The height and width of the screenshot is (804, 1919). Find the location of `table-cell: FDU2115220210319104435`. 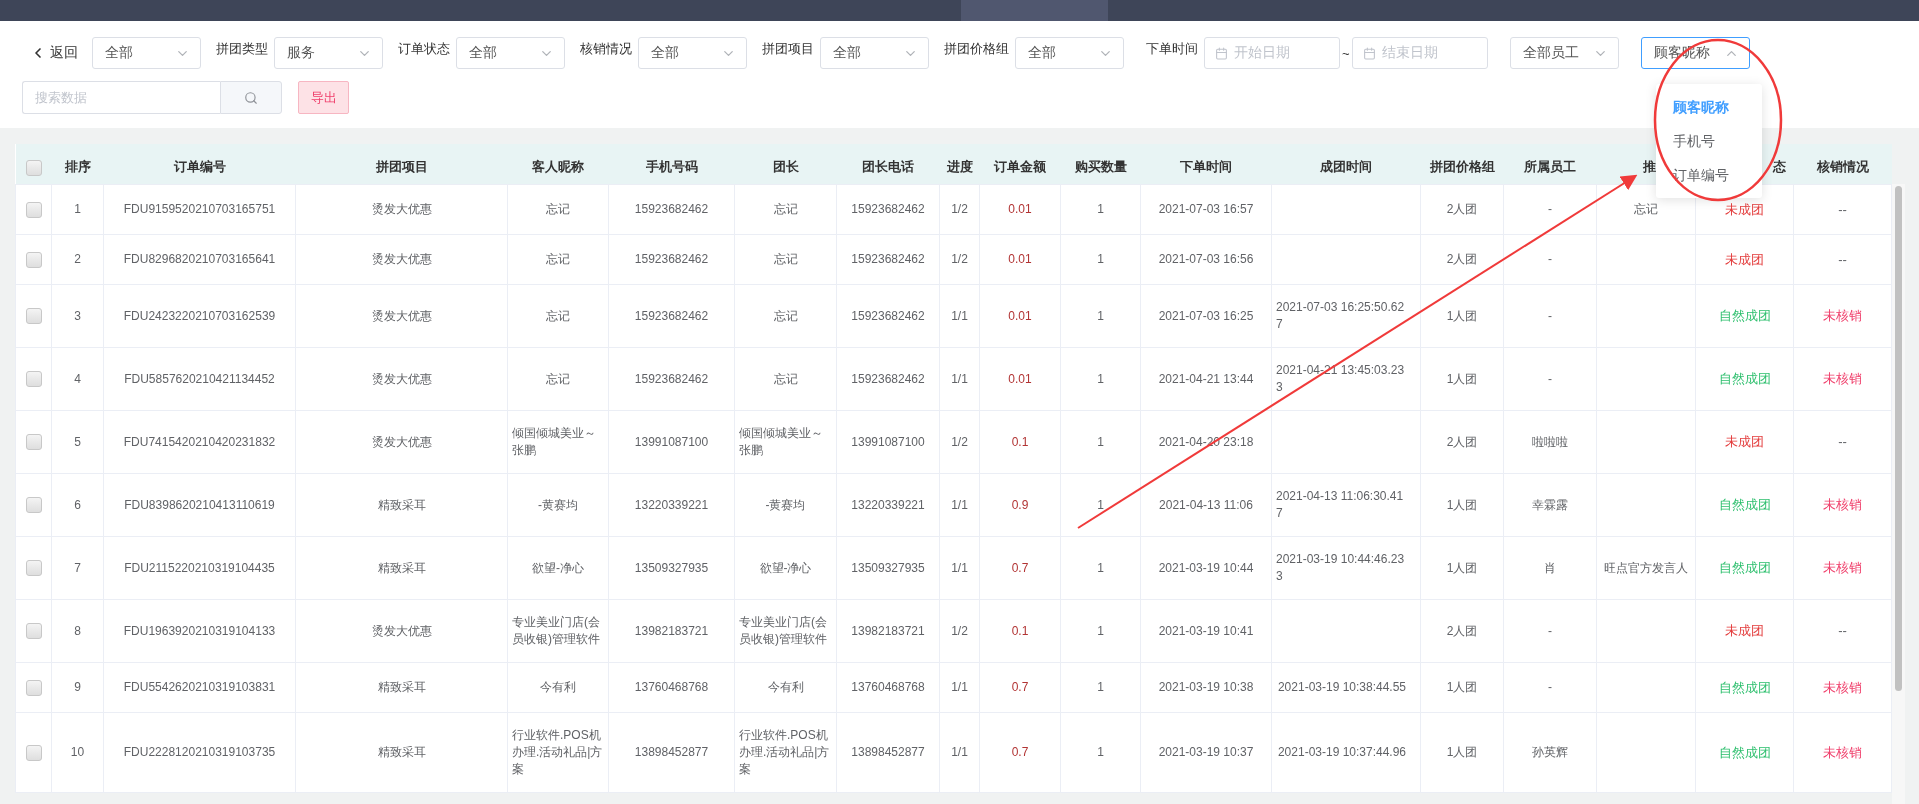

table-cell: FDU2115220210319104435 is located at coordinates (199, 568).